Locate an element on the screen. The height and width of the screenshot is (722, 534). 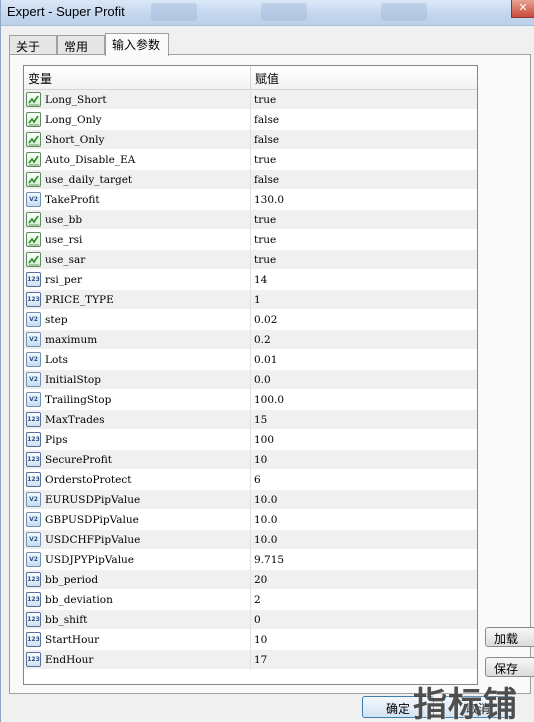
table-row: Short_Only false is located at coordinates (250, 139).